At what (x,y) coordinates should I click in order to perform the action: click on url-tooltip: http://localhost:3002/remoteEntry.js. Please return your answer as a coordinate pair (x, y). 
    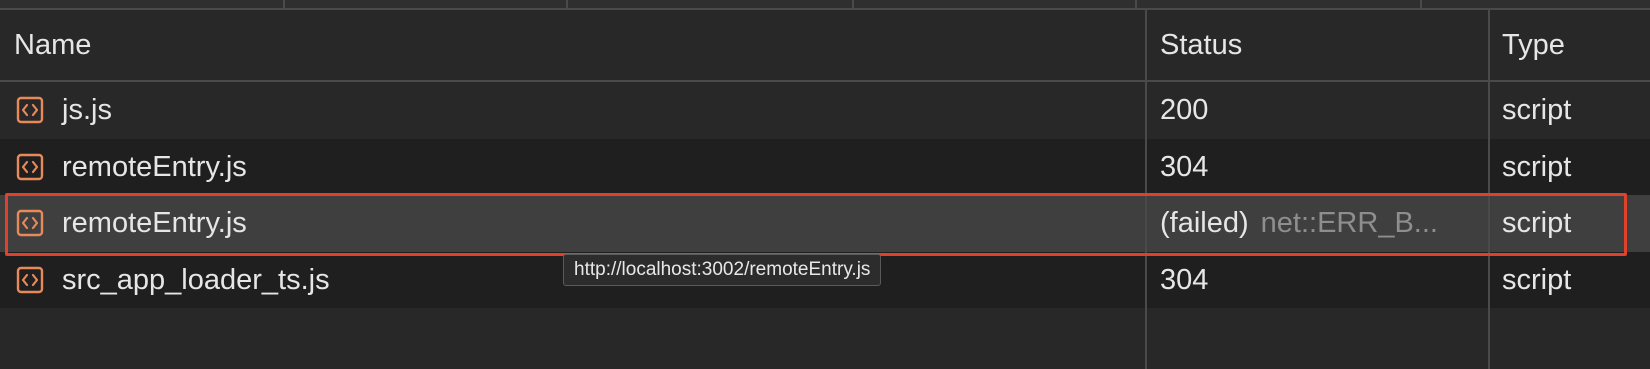
    Looking at the image, I should click on (722, 270).